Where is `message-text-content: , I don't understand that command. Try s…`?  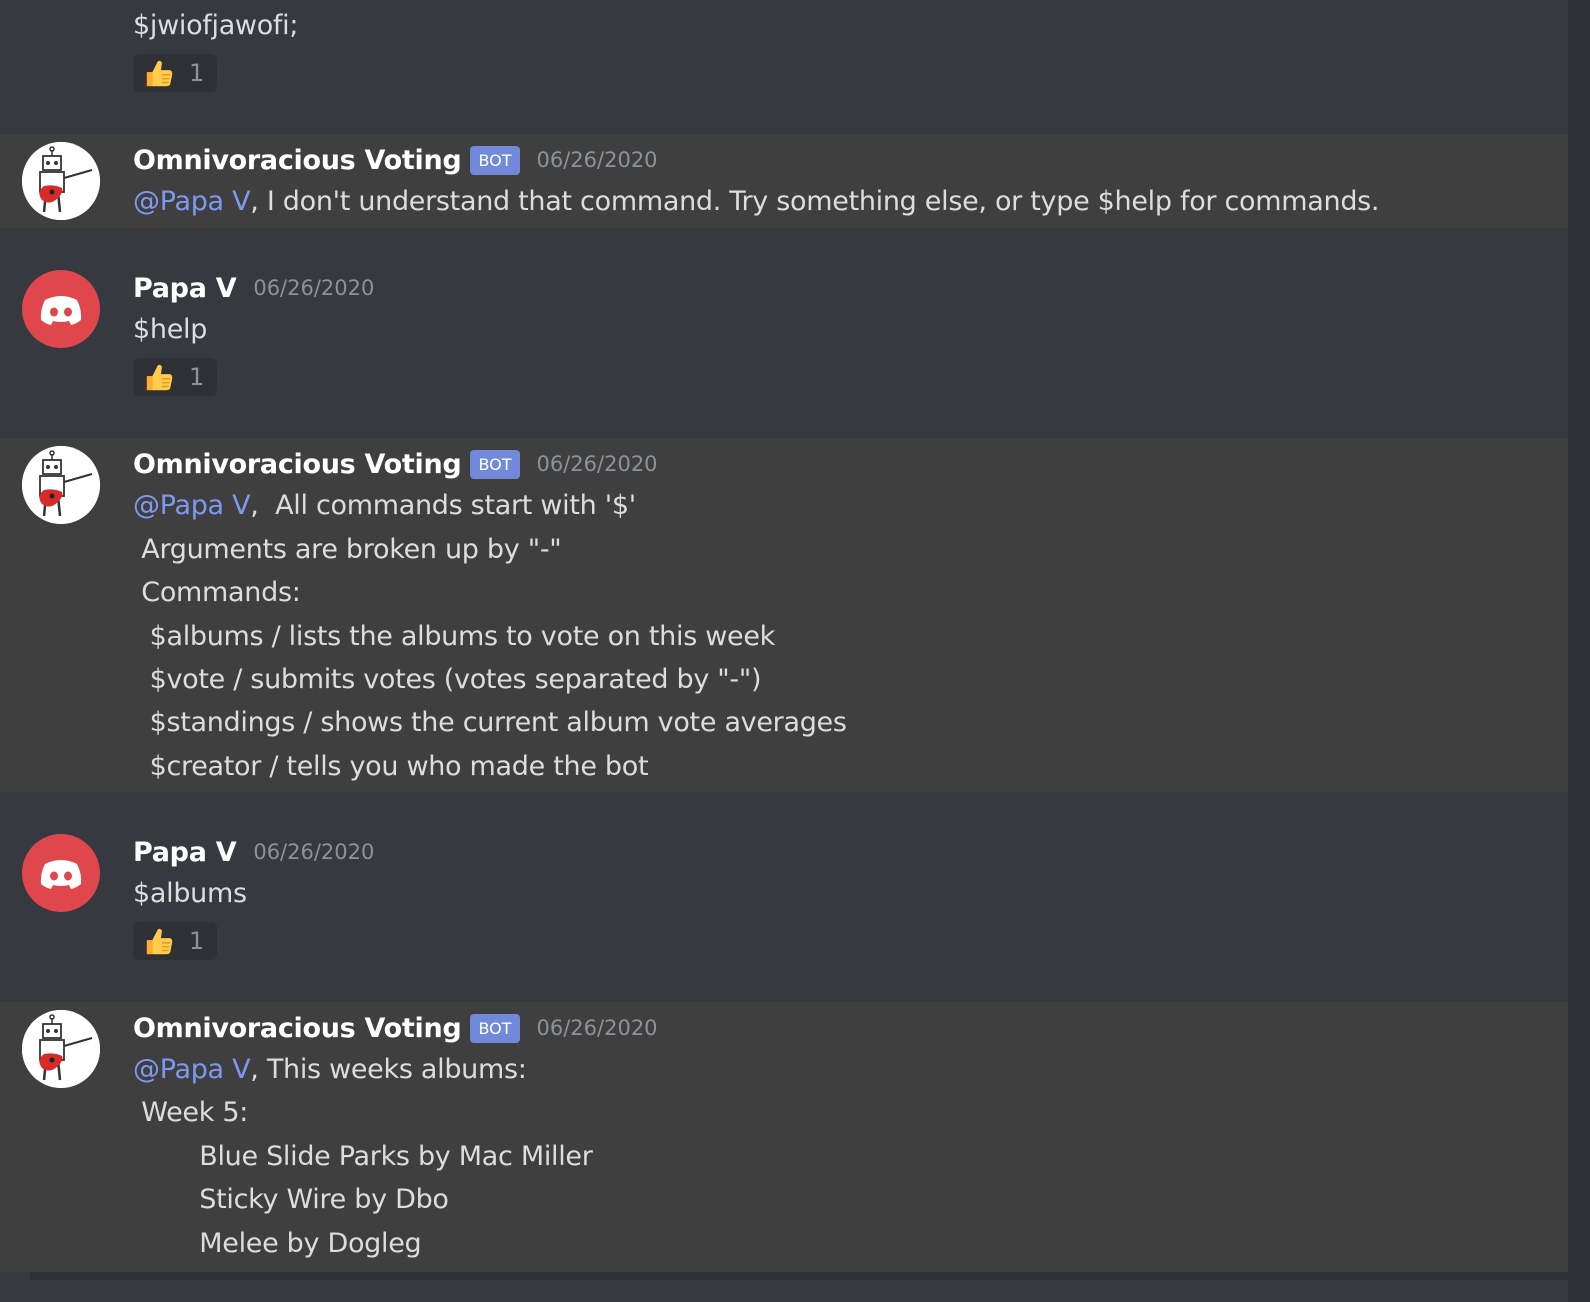
message-text-content: , I don't understand that command. Try s… is located at coordinates (815, 201).